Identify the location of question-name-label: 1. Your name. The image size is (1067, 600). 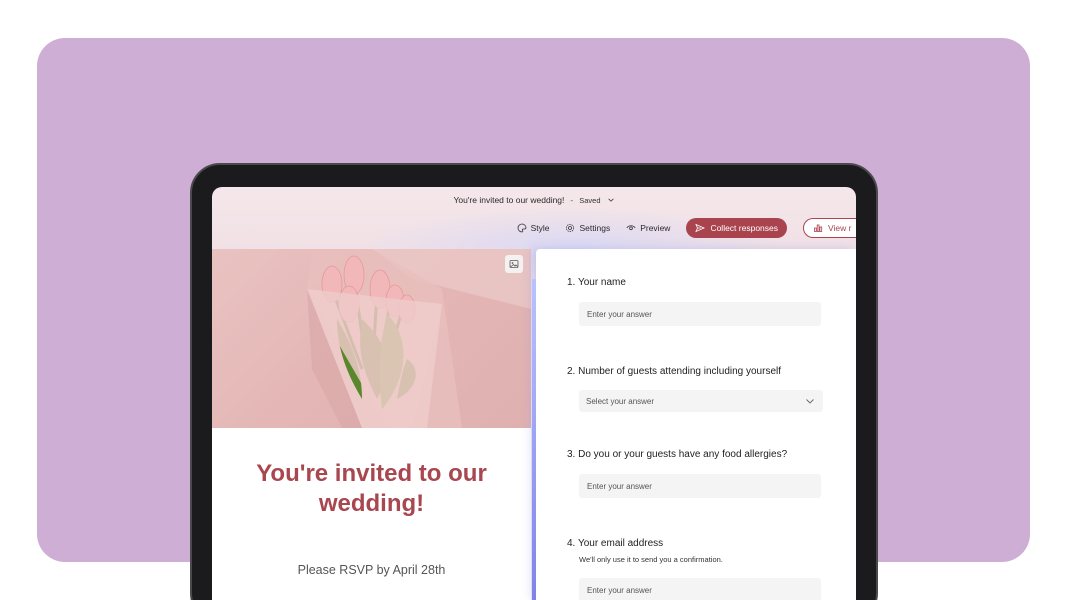
(596, 282).